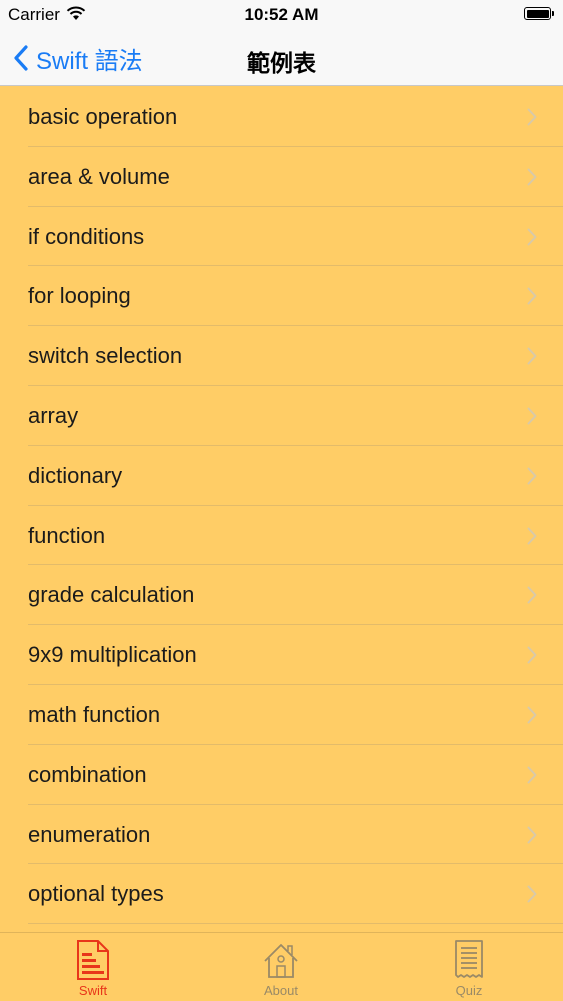 This screenshot has height=1001, width=563. Describe the element at coordinates (281, 476) in the screenshot. I see `list-item: dictionary` at that location.